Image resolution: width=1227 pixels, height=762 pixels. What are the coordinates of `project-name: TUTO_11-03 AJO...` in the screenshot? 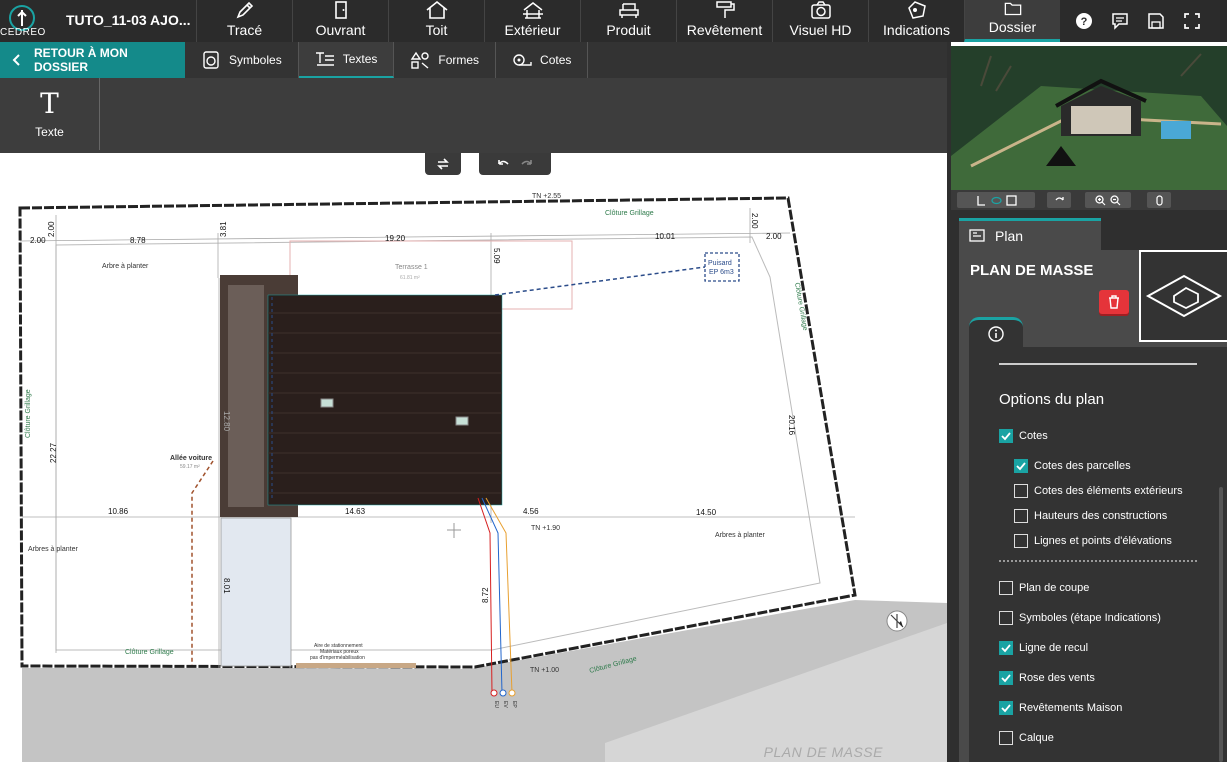 It's located at (128, 20).